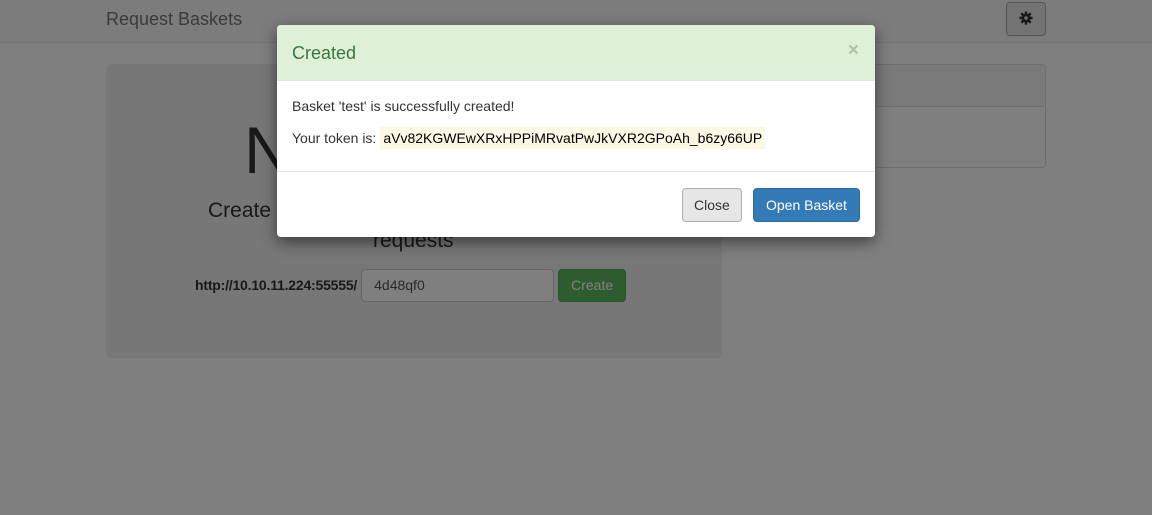 This screenshot has height=515, width=1152. What do you see at coordinates (806, 205) in the screenshot?
I see `open-basket-button: Open Basket` at bounding box center [806, 205].